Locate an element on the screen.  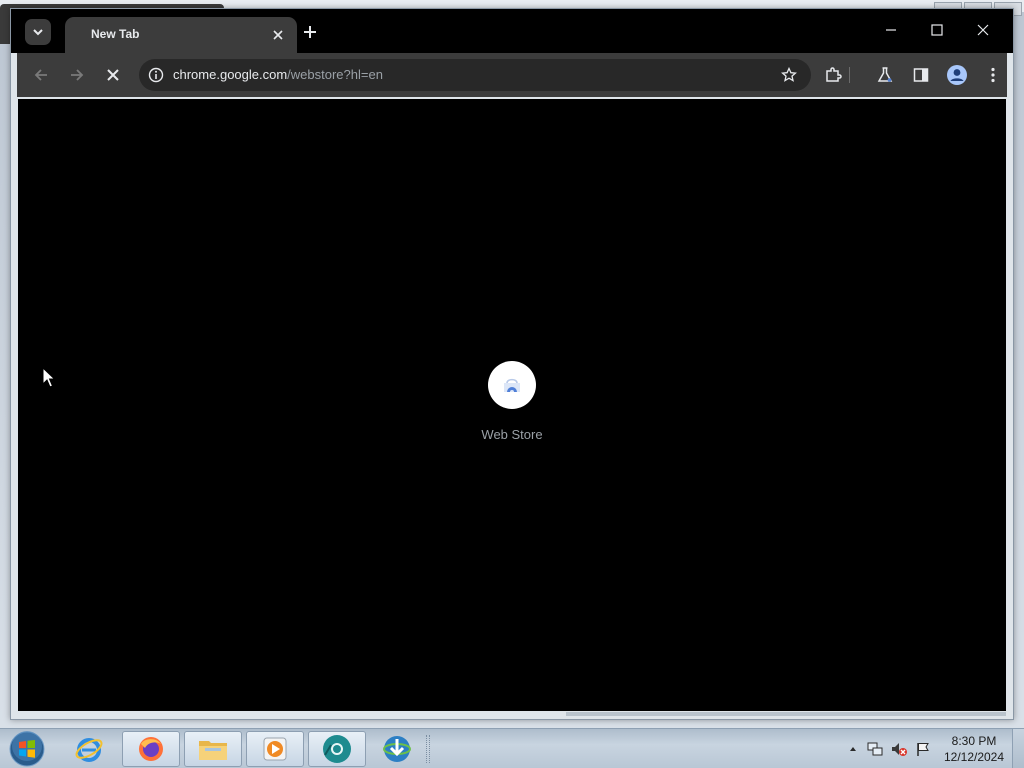
stop-icon is located at coordinates (113, 75).